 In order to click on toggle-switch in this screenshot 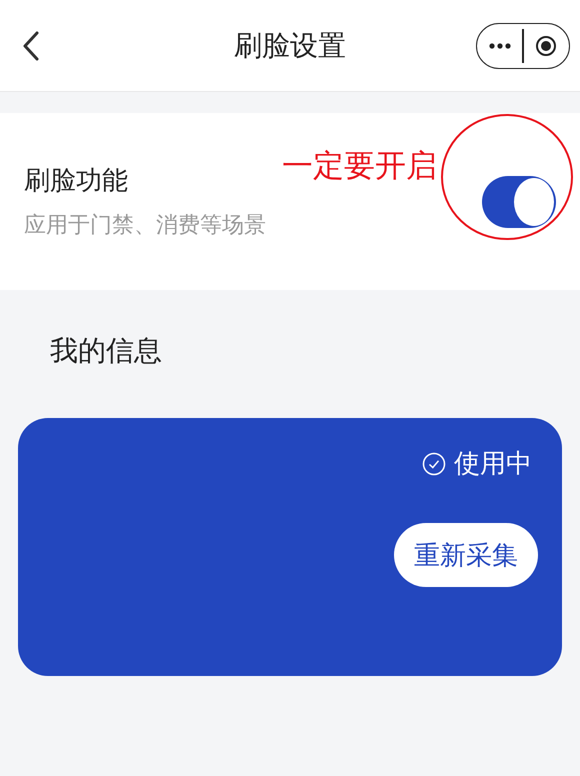, I will do `click(519, 202)`.